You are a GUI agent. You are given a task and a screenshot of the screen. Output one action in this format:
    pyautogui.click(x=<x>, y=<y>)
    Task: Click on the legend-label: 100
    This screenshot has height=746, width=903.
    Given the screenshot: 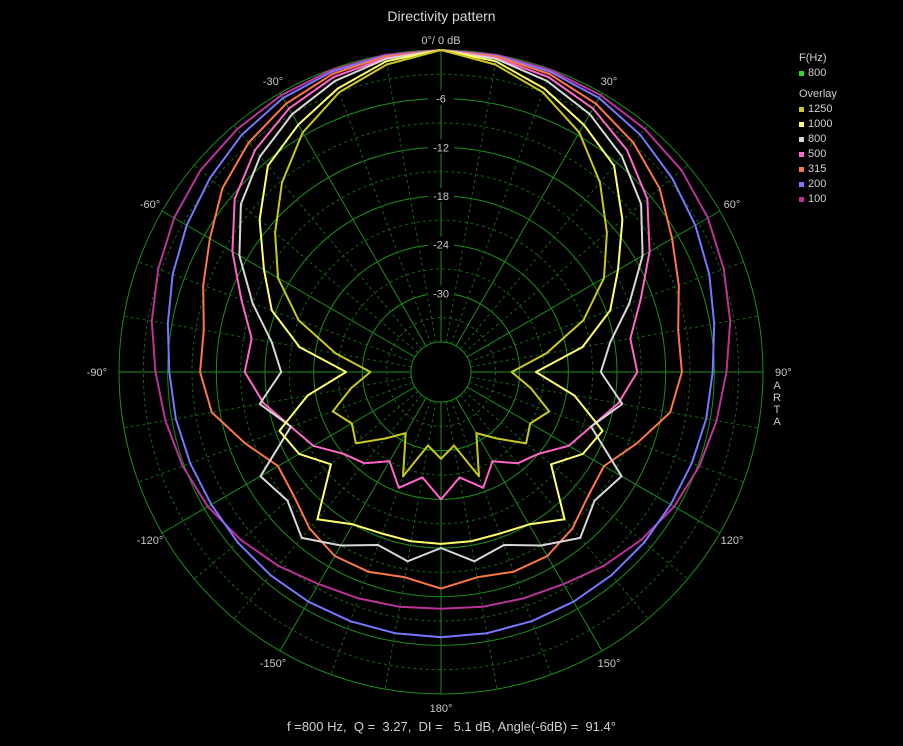 What is the action you would take?
    pyautogui.click(x=817, y=199)
    